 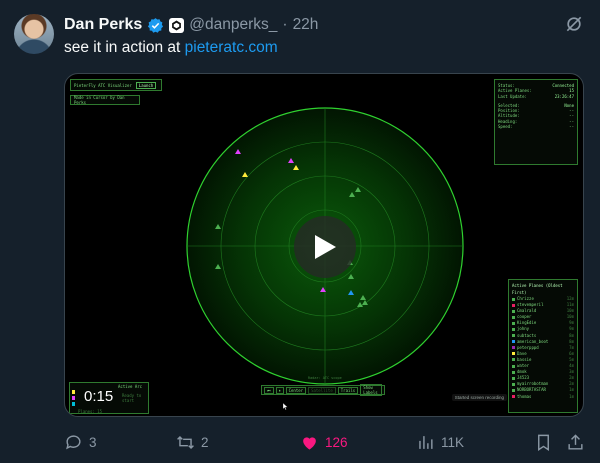 I want to click on pause-button: ⏸, so click(x=279, y=390).